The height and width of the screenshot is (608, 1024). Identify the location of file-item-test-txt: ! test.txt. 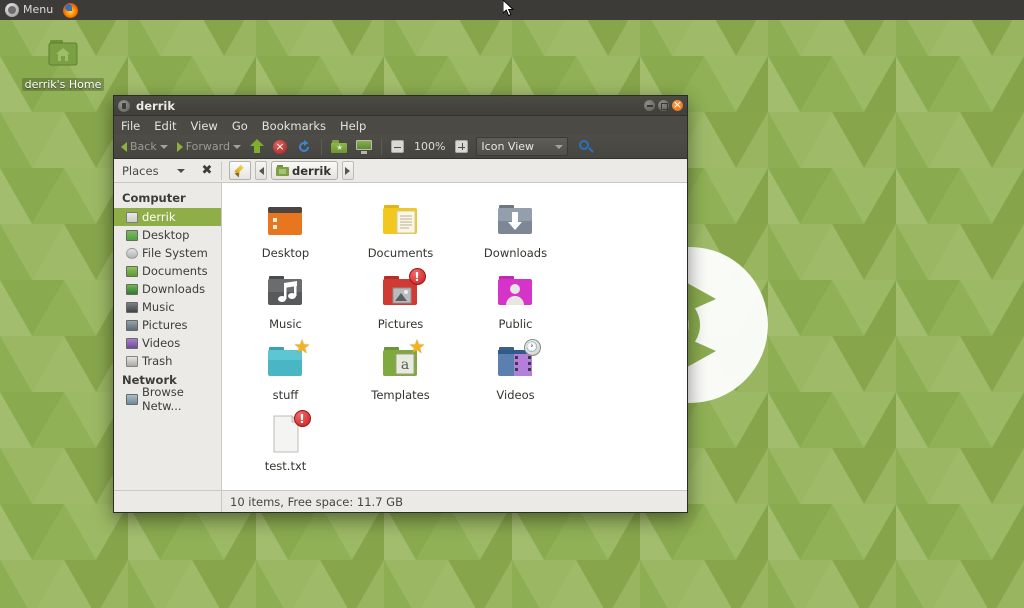
(285, 441).